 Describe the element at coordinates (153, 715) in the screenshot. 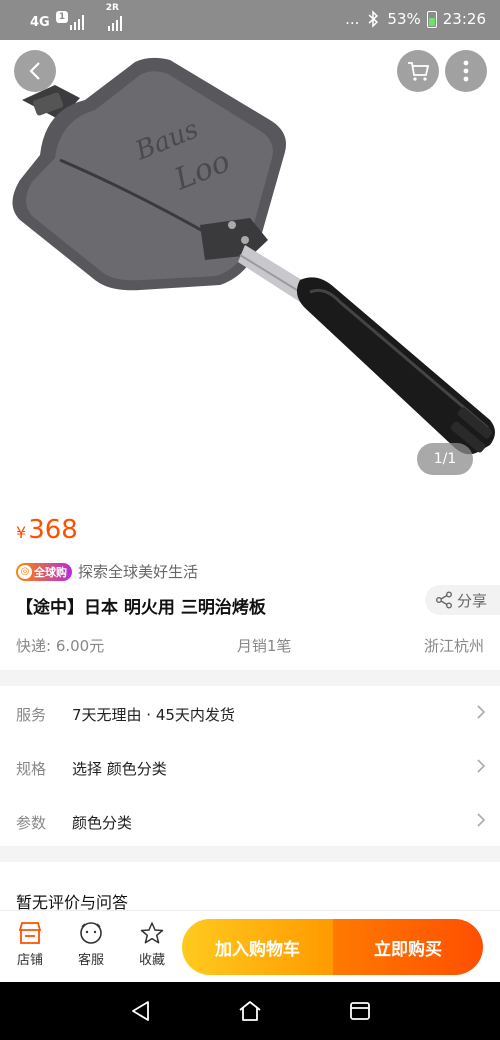

I see `spec-value: 7天无理由 · 45天内发货` at that location.